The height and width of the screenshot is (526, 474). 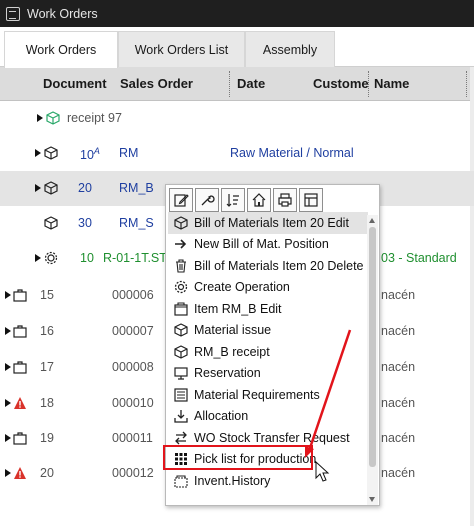 I want to click on history-icon, so click(x=181, y=481).